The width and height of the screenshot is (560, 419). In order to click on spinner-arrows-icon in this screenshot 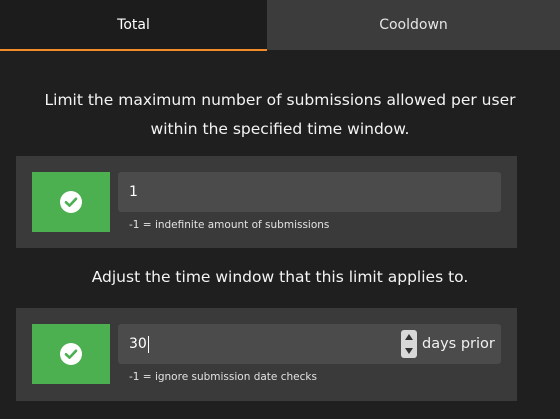, I will do `click(409, 344)`.